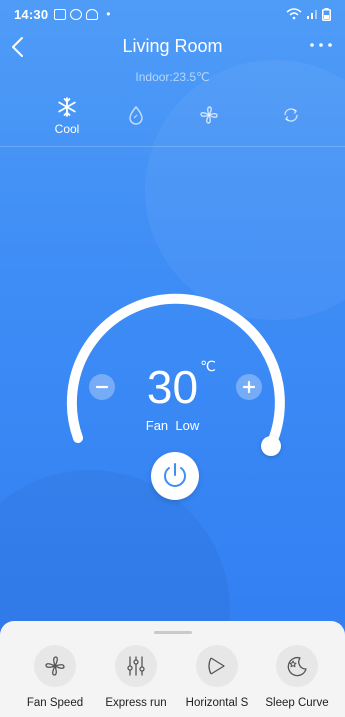 The image size is (345, 717). What do you see at coordinates (173, 632) in the screenshot?
I see `drag-handle` at bounding box center [173, 632].